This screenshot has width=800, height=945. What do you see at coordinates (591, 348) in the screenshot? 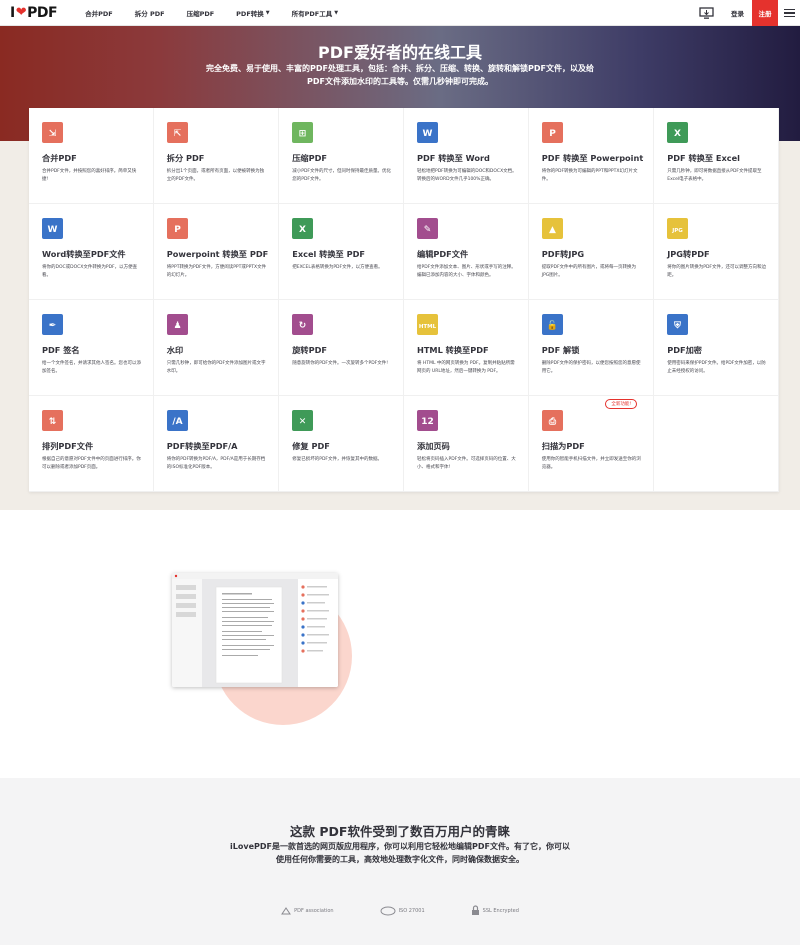
I see `tool-card: 🔓 PDF 解锁 删除PDF文件的保护密码，以便您按照您的意愿使用它。` at bounding box center [591, 348].